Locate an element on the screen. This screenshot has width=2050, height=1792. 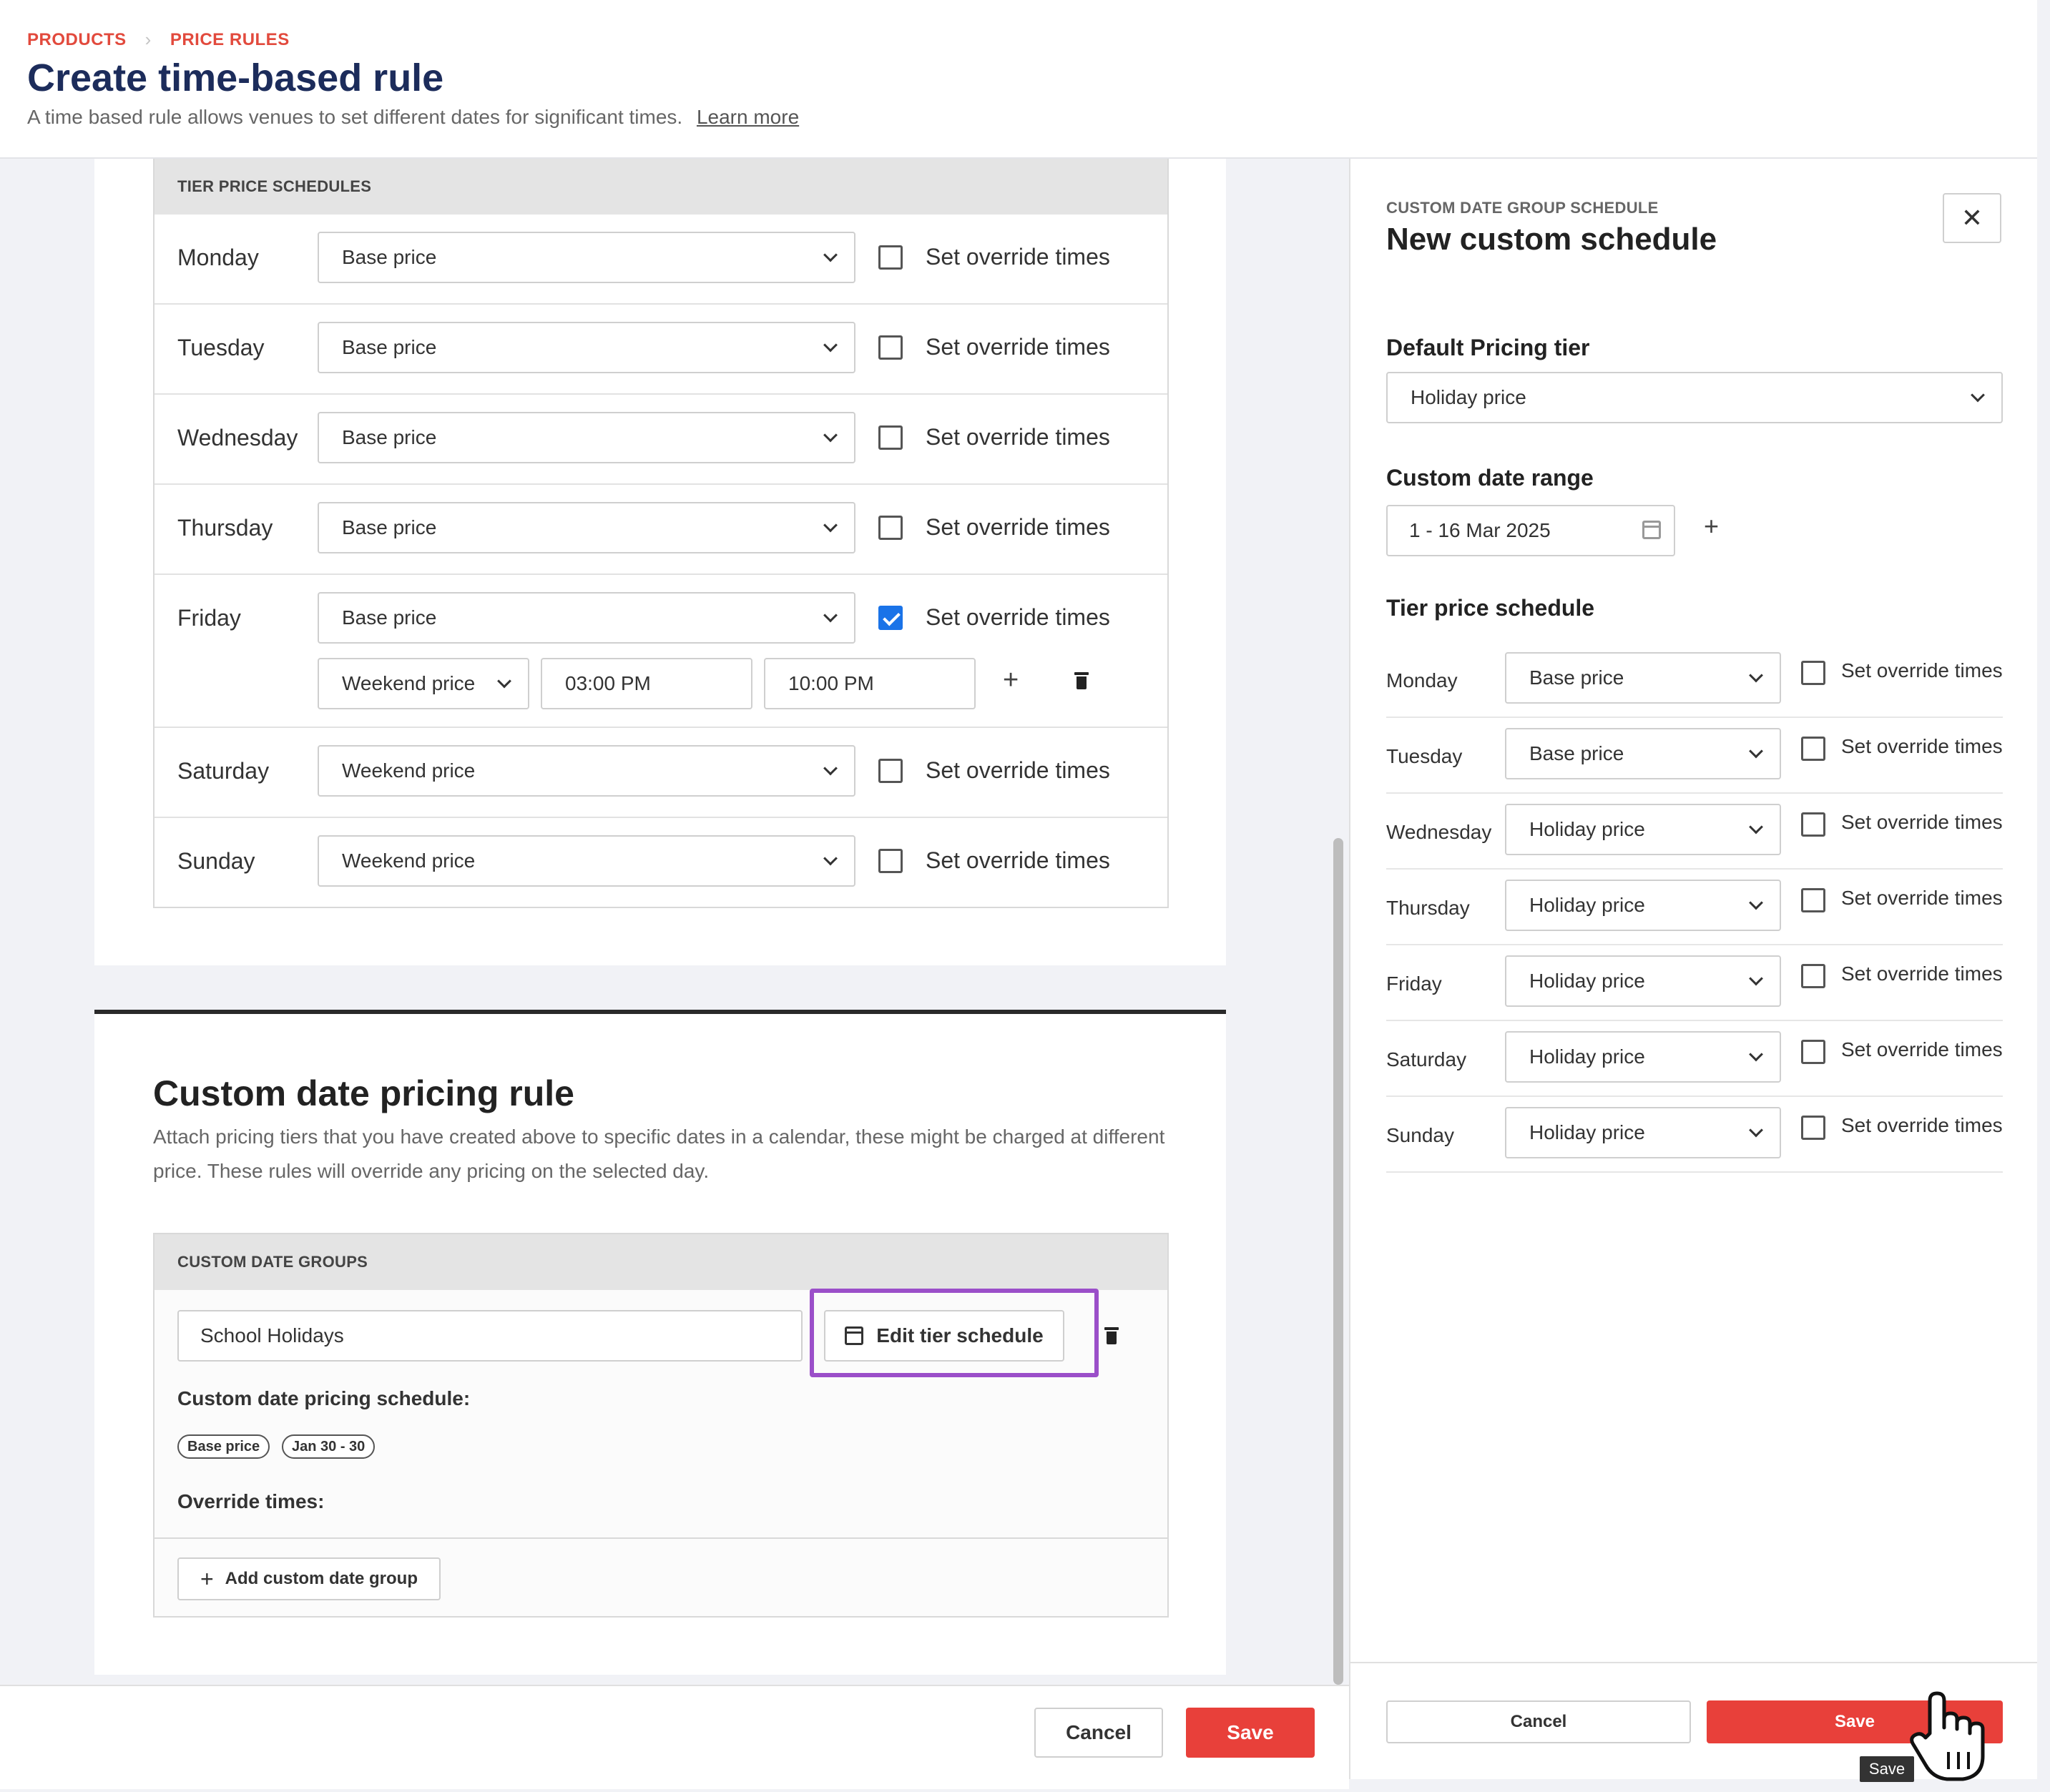
page-title: Create time-based rule is located at coordinates (235, 77).